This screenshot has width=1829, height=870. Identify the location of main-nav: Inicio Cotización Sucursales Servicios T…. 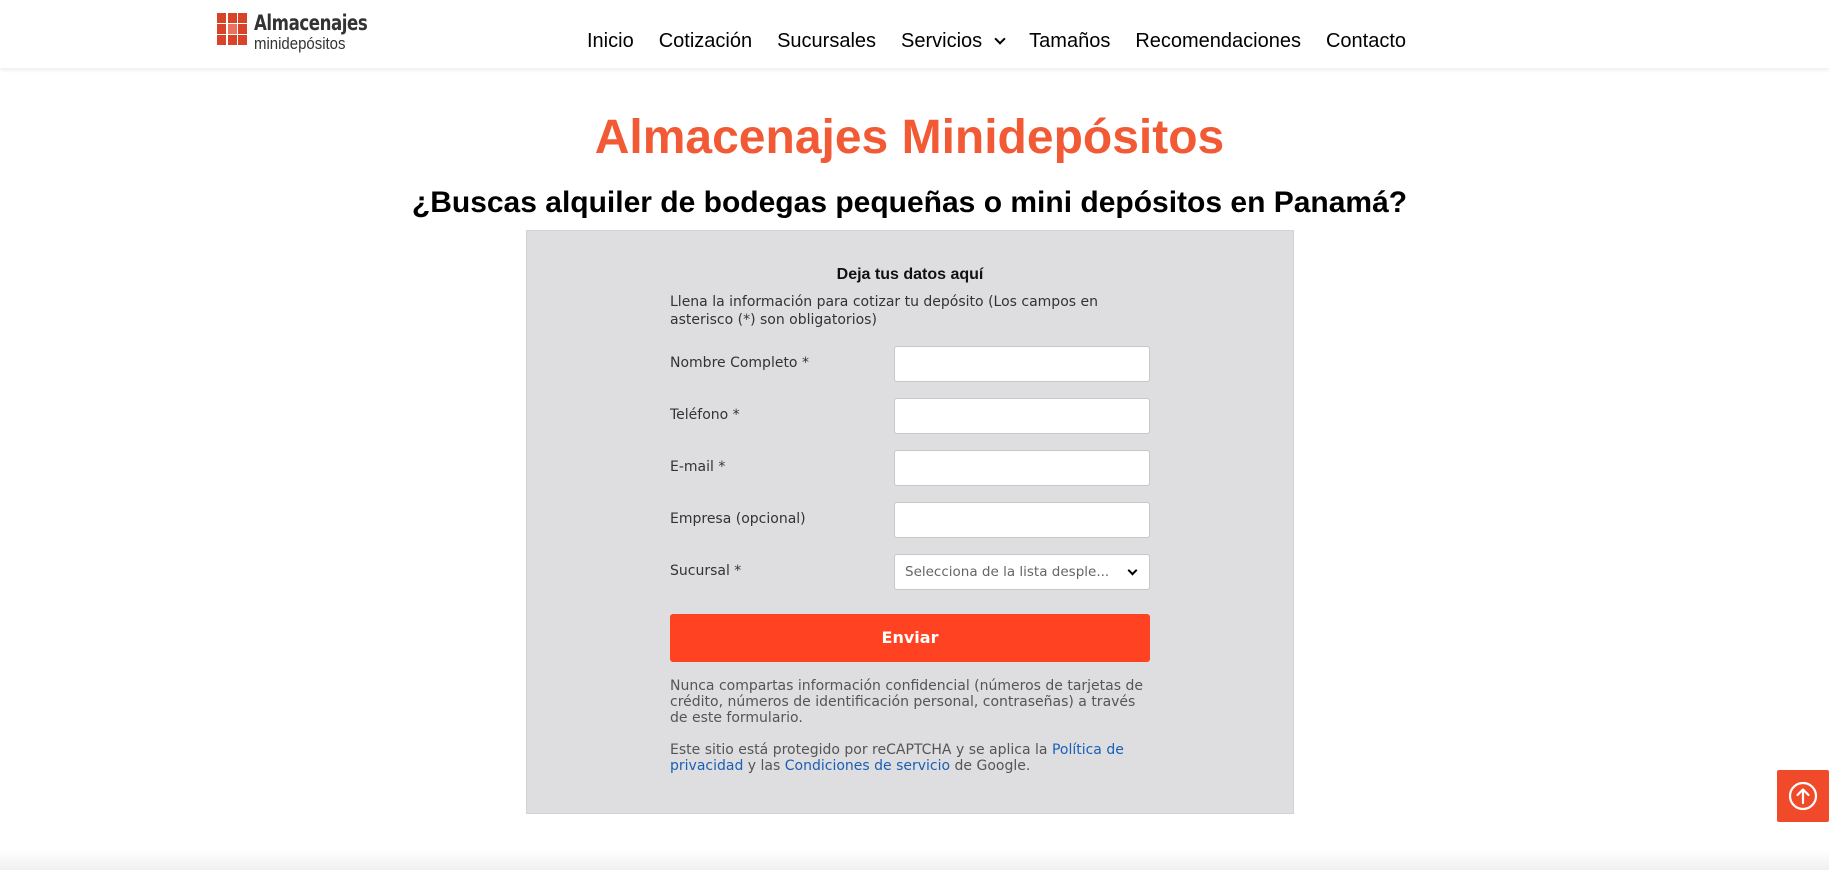
(1009, 41).